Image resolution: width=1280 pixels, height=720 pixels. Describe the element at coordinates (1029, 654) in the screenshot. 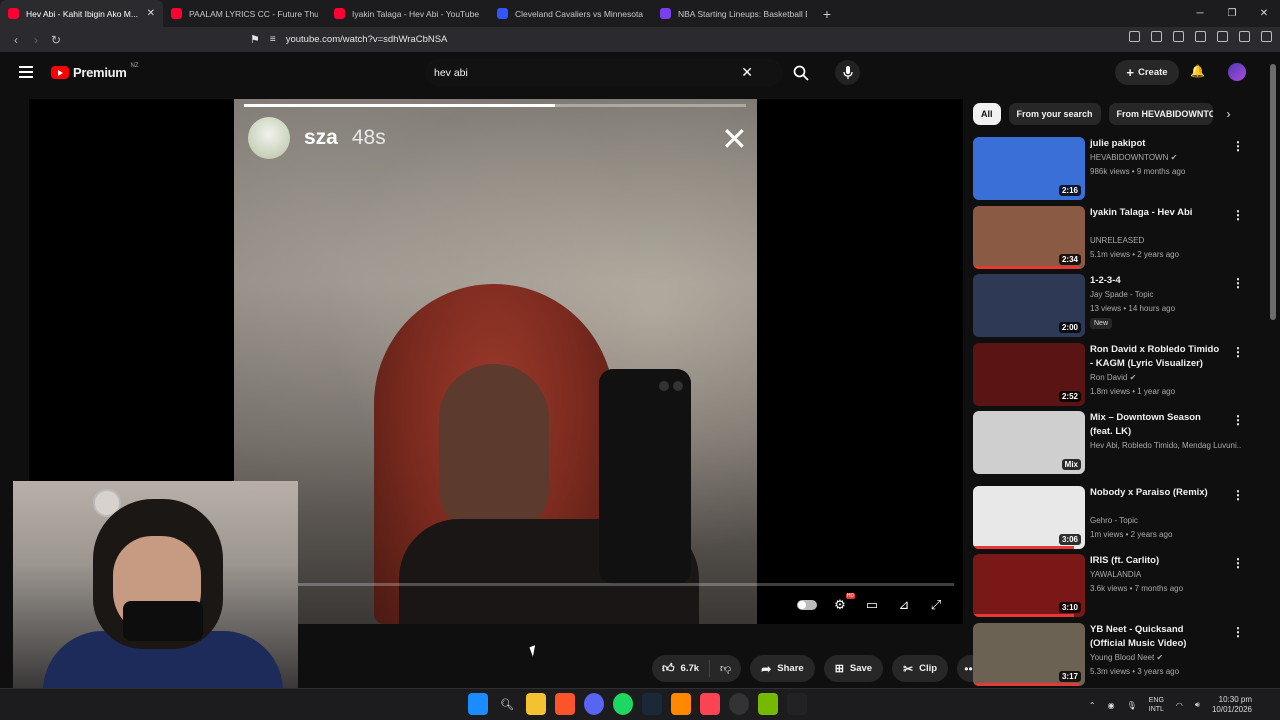

I see `video-thumbnail: 3:17` at that location.